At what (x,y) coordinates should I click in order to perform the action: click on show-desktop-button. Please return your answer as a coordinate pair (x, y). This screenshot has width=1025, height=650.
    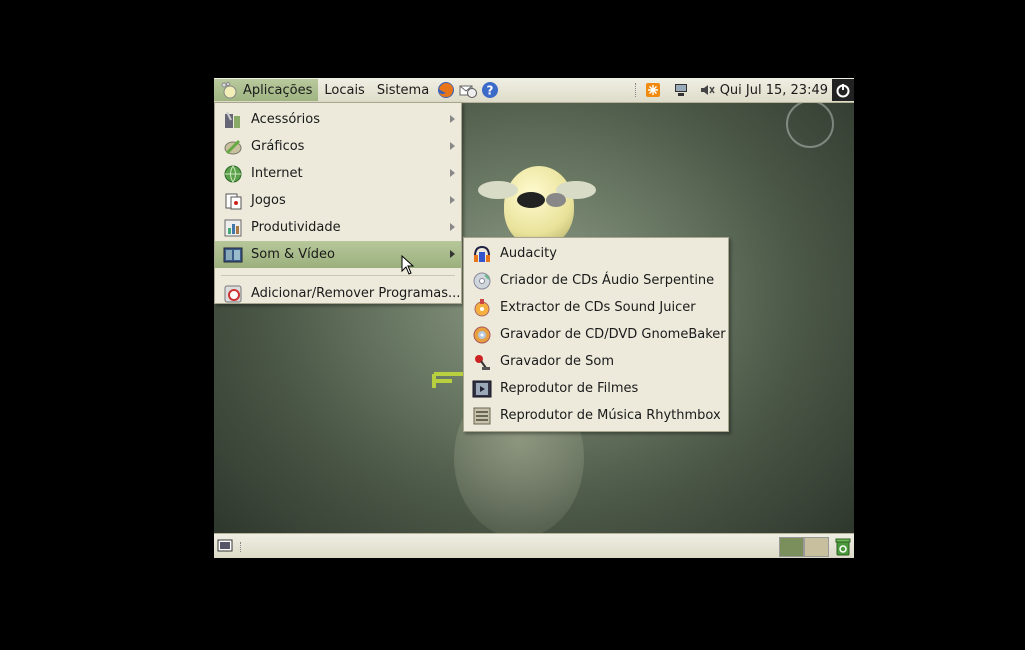
    Looking at the image, I should click on (225, 546).